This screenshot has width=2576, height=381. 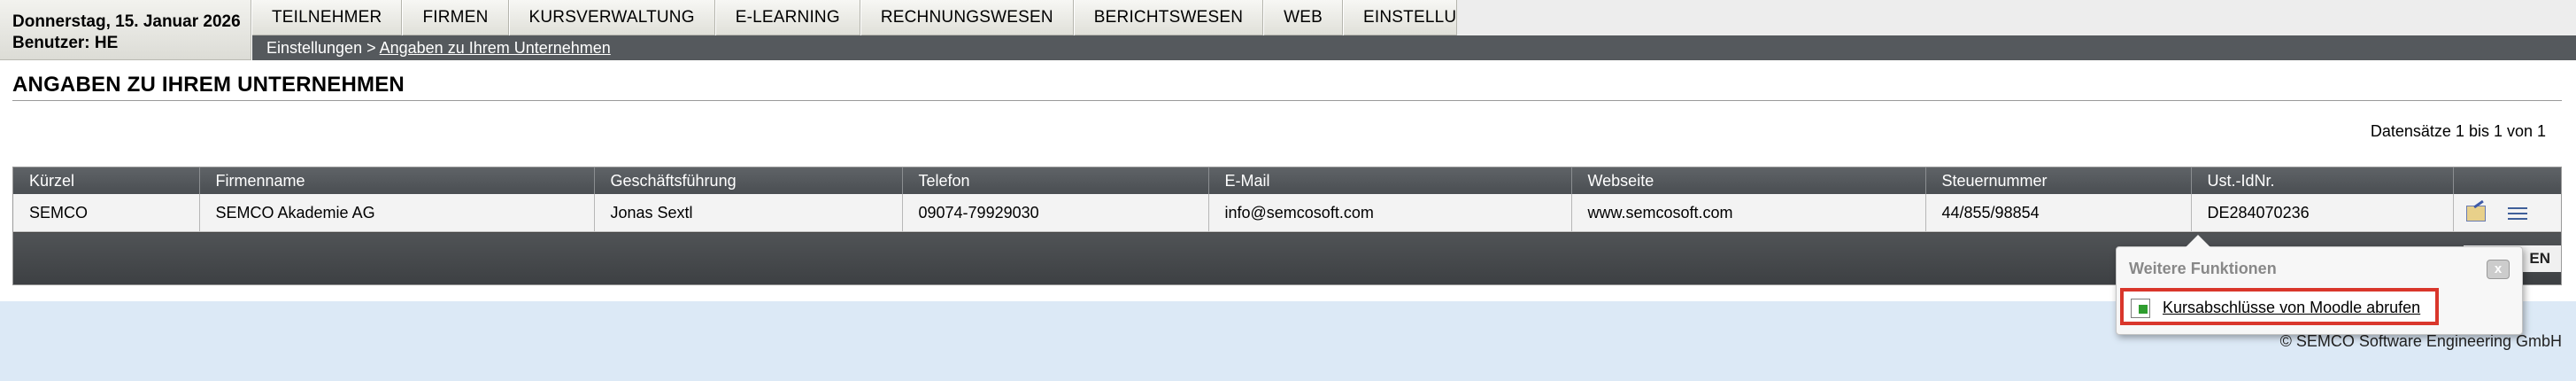 What do you see at coordinates (2291, 308) in the screenshot?
I see `moodle-course-completion-link: Kursabschlüsse von Moodle abrufen` at bounding box center [2291, 308].